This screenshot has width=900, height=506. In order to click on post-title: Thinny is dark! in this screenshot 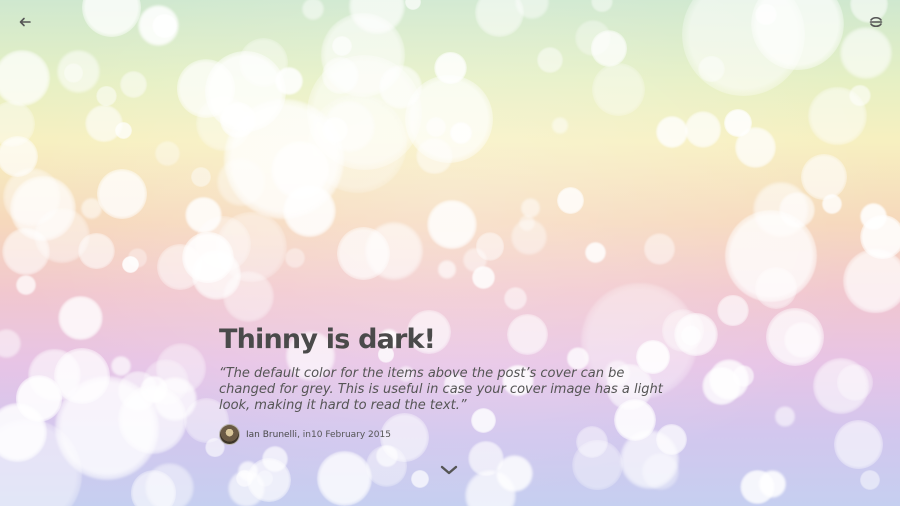, I will do `click(327, 339)`.